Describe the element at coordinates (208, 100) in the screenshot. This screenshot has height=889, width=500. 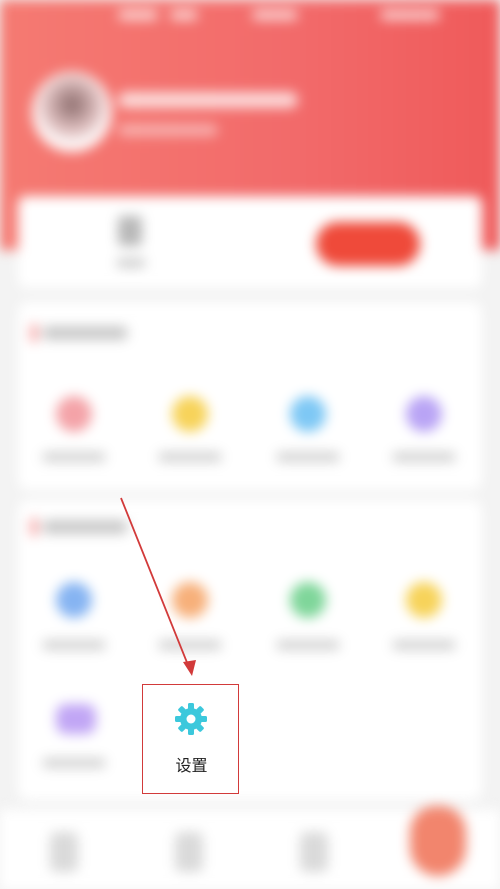
I see `username-placeholder` at that location.